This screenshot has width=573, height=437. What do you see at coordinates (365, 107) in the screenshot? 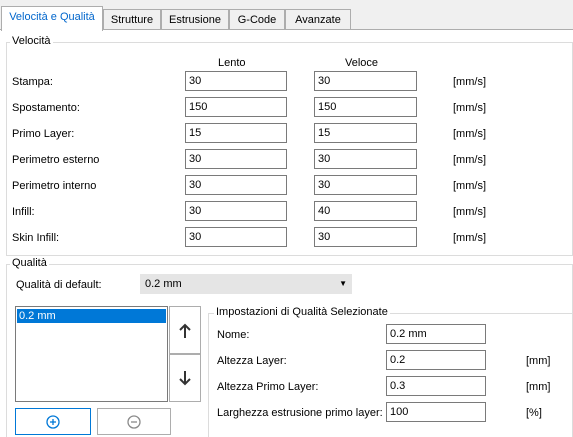
I see `travel-speed-fast-input` at bounding box center [365, 107].